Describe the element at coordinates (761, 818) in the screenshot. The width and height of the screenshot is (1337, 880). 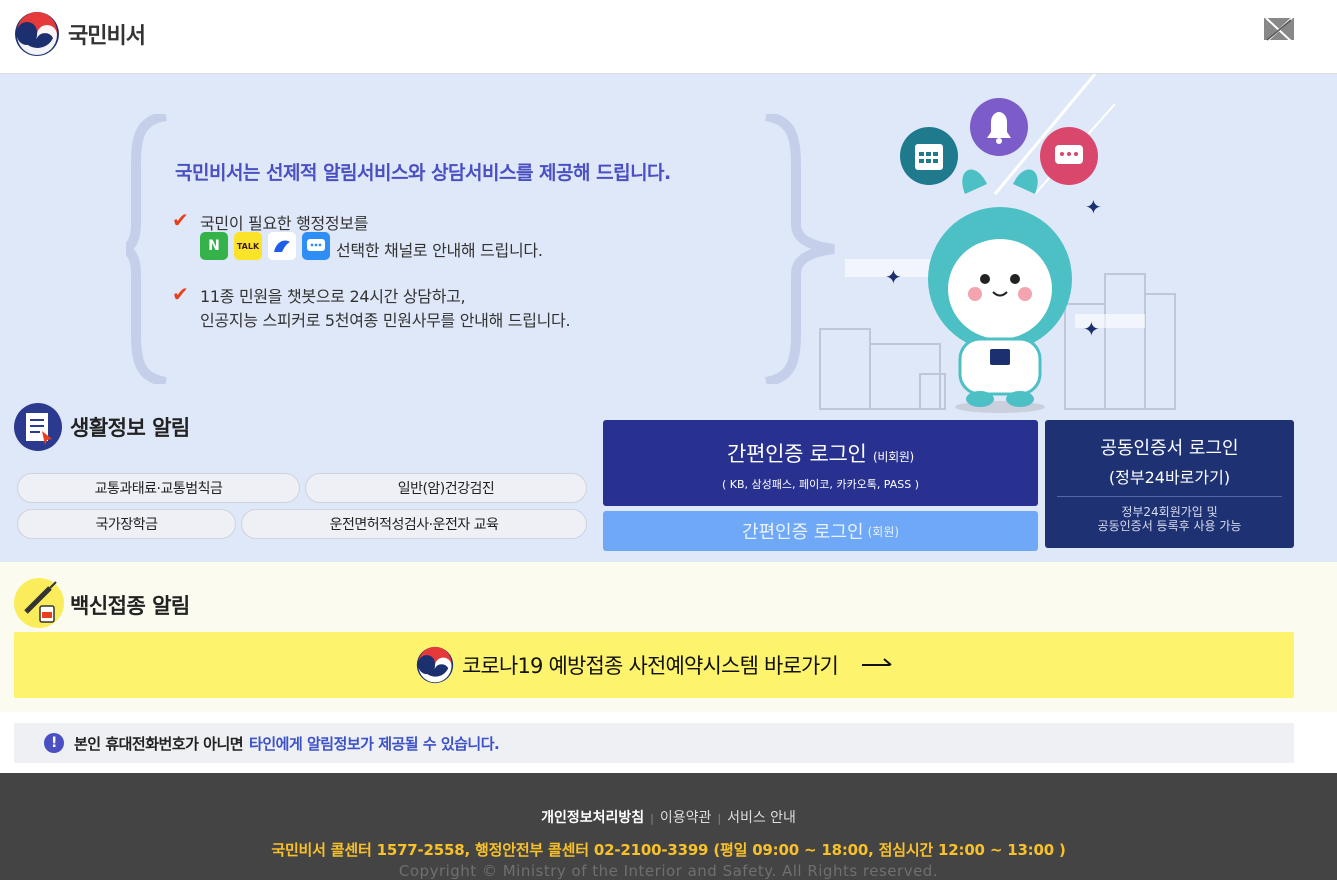
I see `service-guide-link: 서비스 안내` at that location.